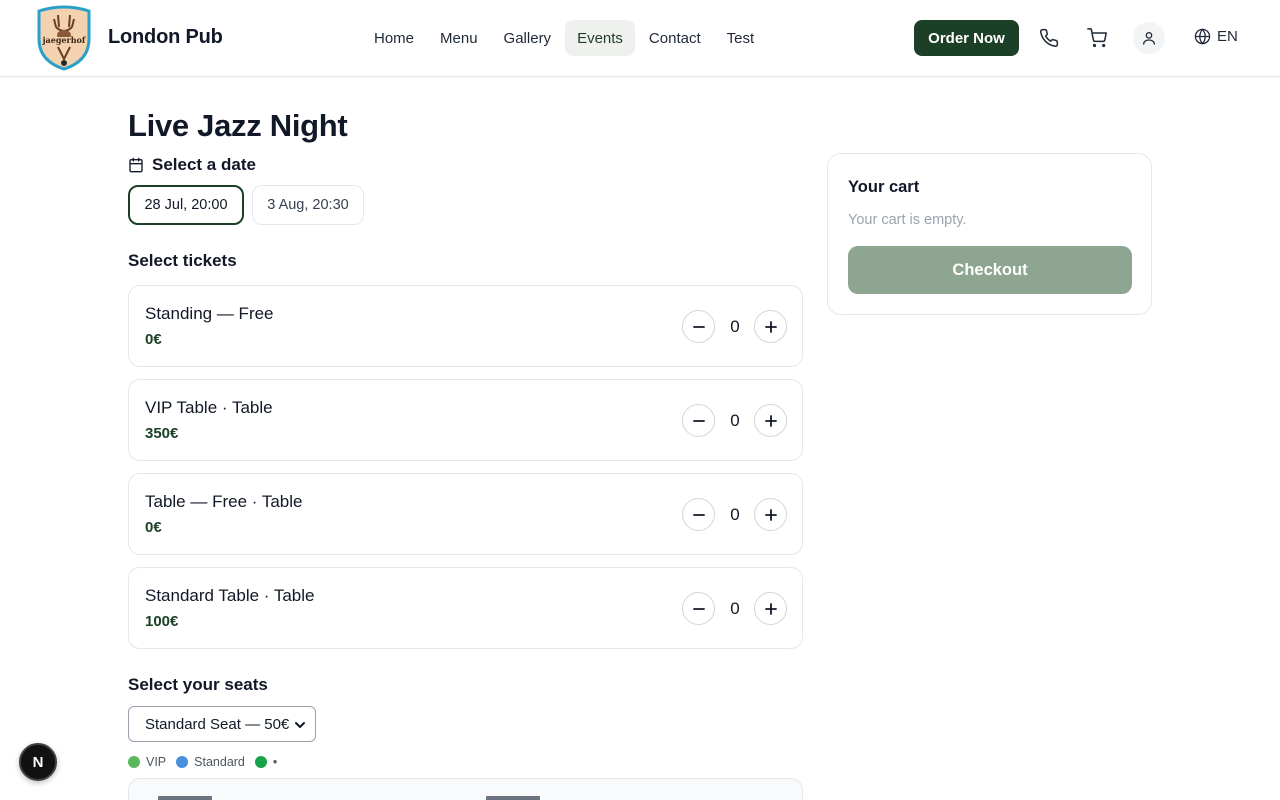  Describe the element at coordinates (465, 326) in the screenshot. I see `ticket-card: Standing — Free 0€ 0` at that location.